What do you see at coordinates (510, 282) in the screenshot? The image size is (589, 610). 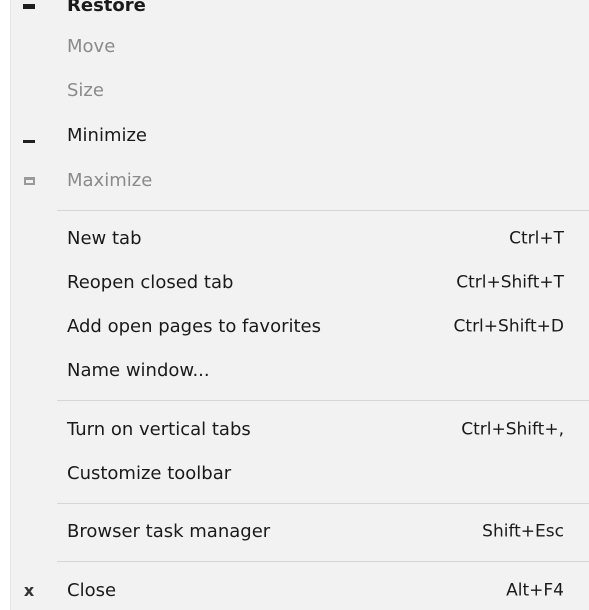 I see `menu-item-shortcut: Ctrl+Shift+T` at bounding box center [510, 282].